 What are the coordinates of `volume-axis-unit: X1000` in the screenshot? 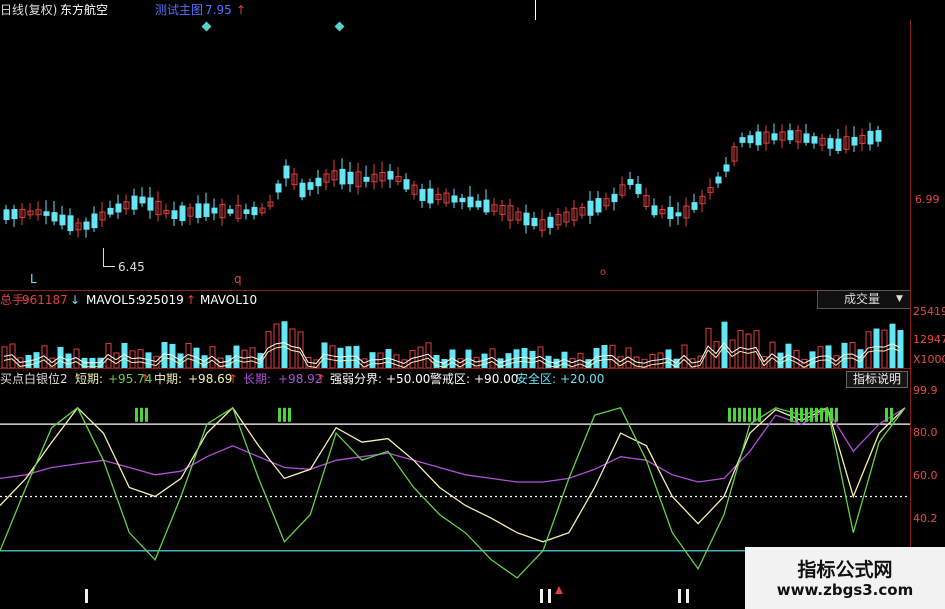 It's located at (929, 359).